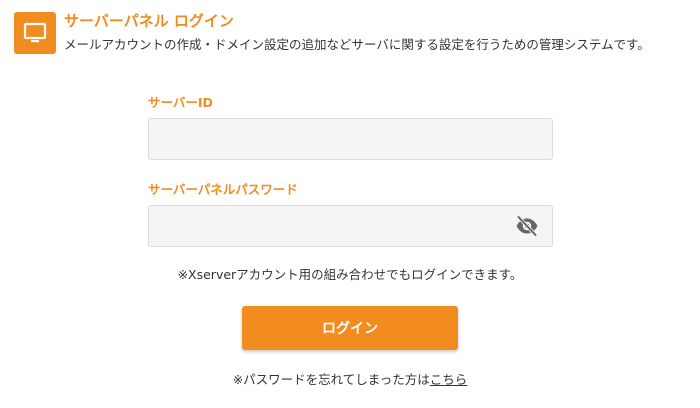 The height and width of the screenshot is (408, 700). Describe the element at coordinates (350, 139) in the screenshot. I see `server-id-input` at that location.